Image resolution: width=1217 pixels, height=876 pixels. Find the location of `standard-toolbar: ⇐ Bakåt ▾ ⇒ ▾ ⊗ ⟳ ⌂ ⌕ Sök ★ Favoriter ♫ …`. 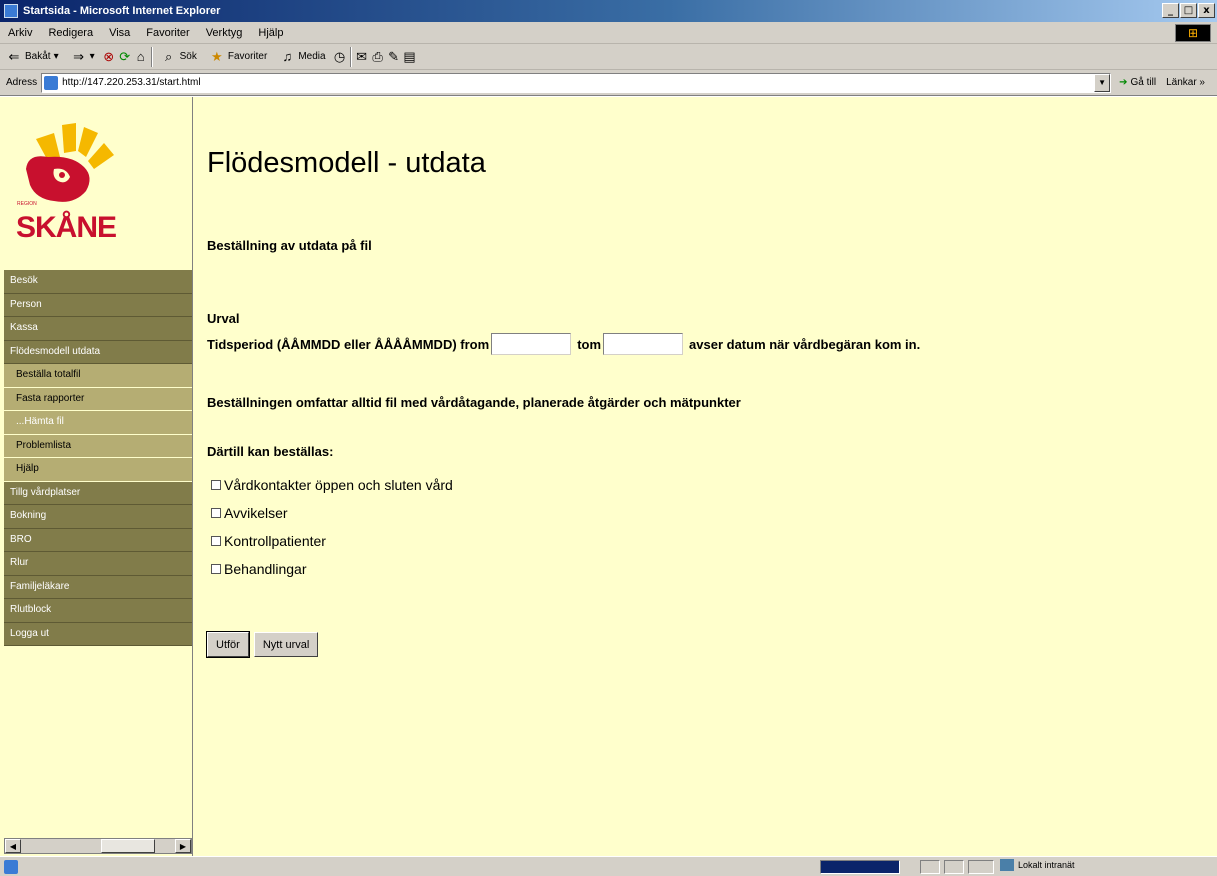

standard-toolbar: ⇐ Bakåt ▾ ⇒ ▾ ⊗ ⟳ ⌂ ⌕ Sök ★ Favoriter ♫ … is located at coordinates (608, 57).